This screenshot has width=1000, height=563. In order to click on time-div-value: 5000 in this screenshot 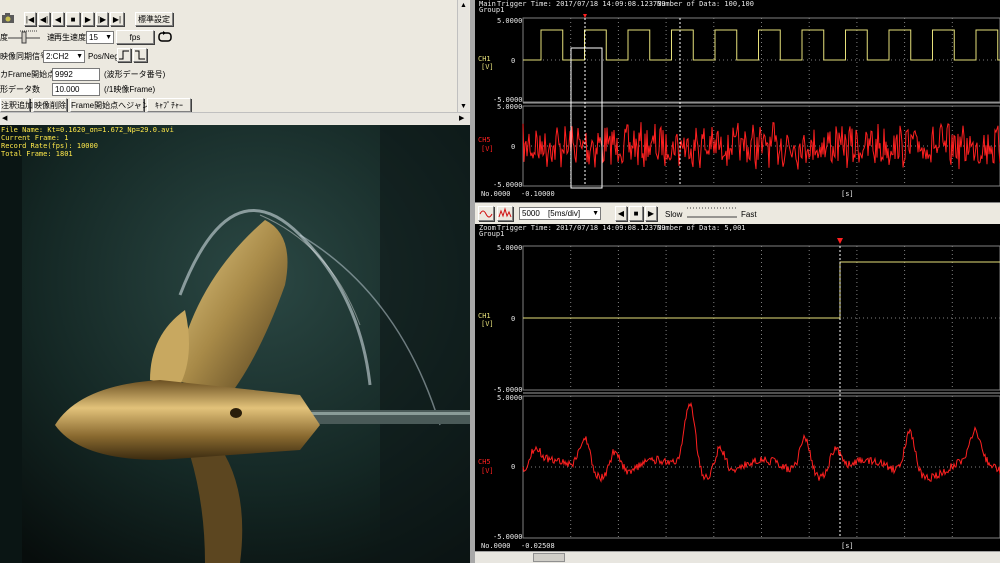, I will do `click(531, 213)`.